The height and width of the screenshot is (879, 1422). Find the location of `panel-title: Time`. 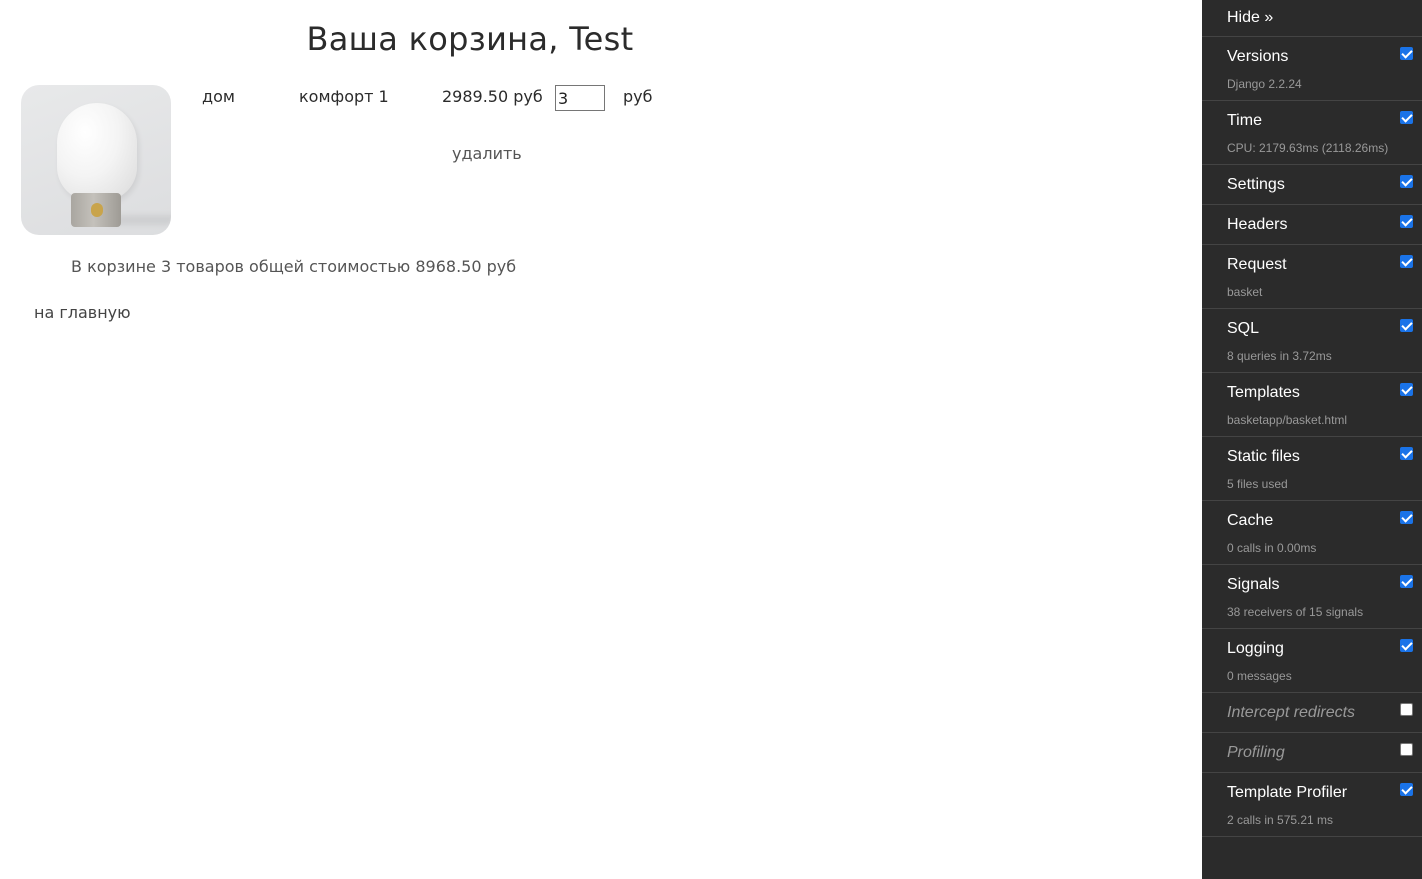

panel-title: Time is located at coordinates (1244, 120).